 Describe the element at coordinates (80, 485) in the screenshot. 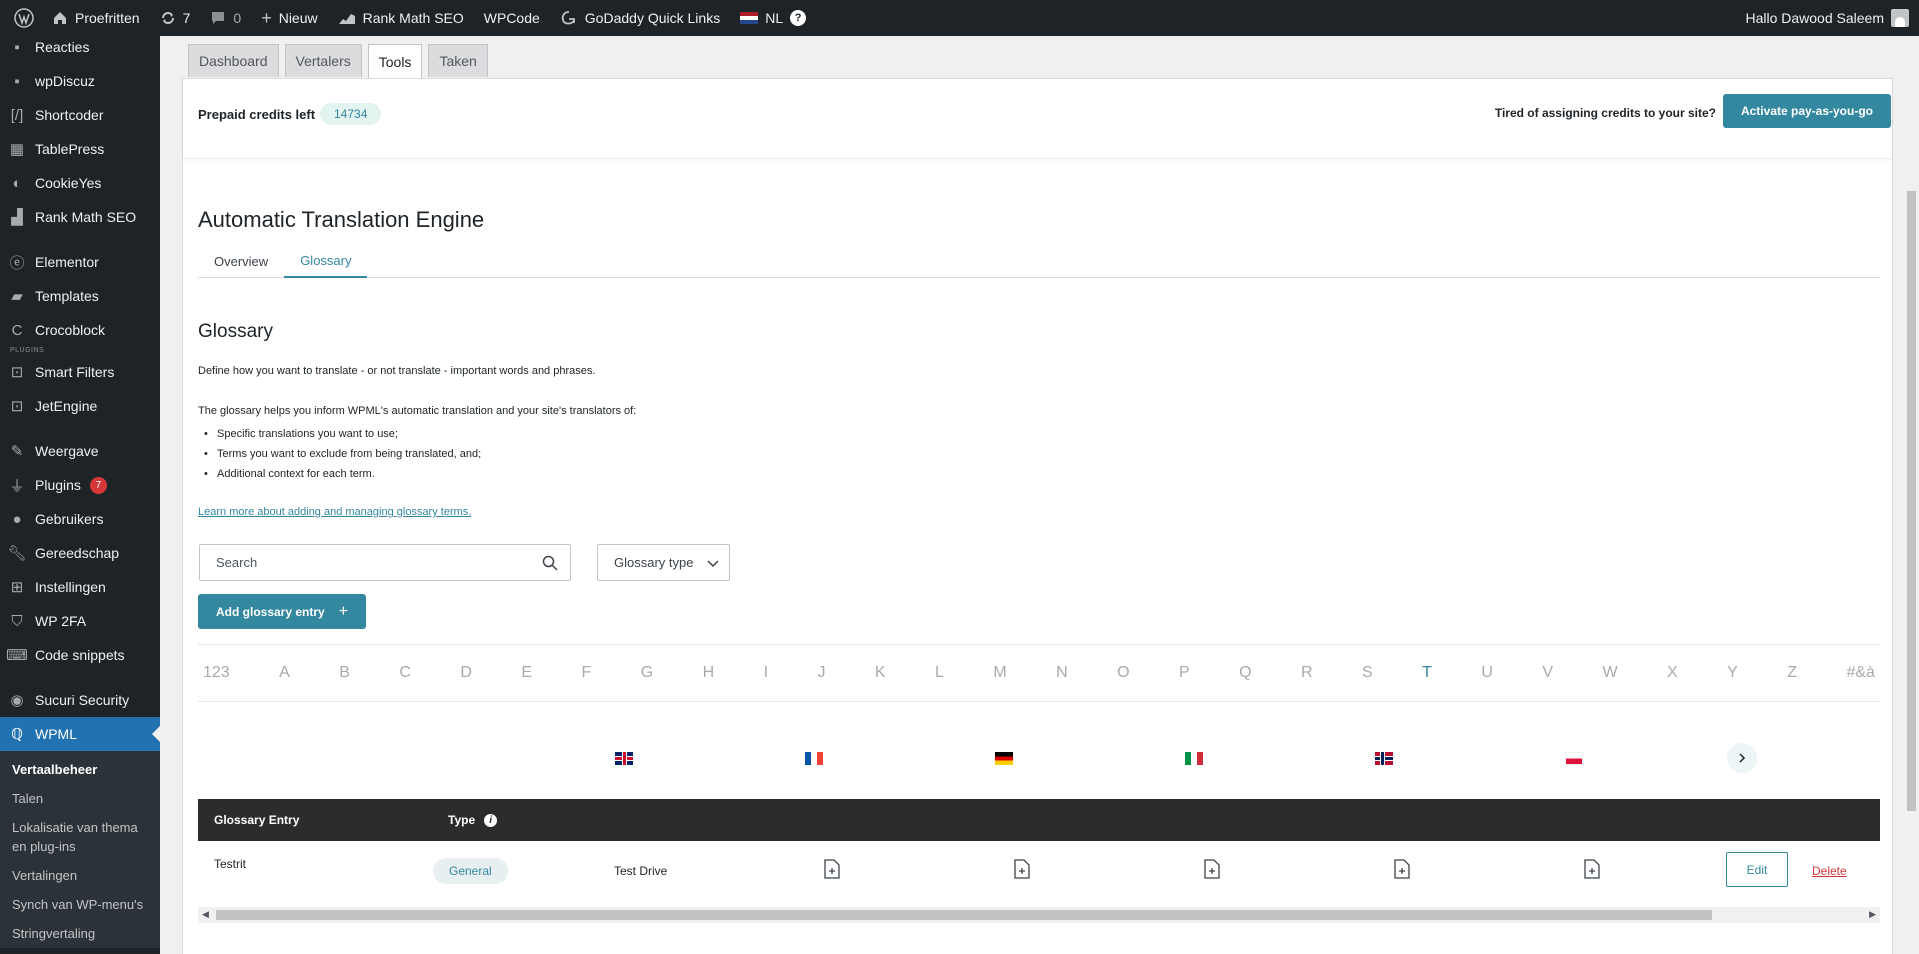

I see `sidebar-item-plugins: ⏚ Plugins 7` at that location.